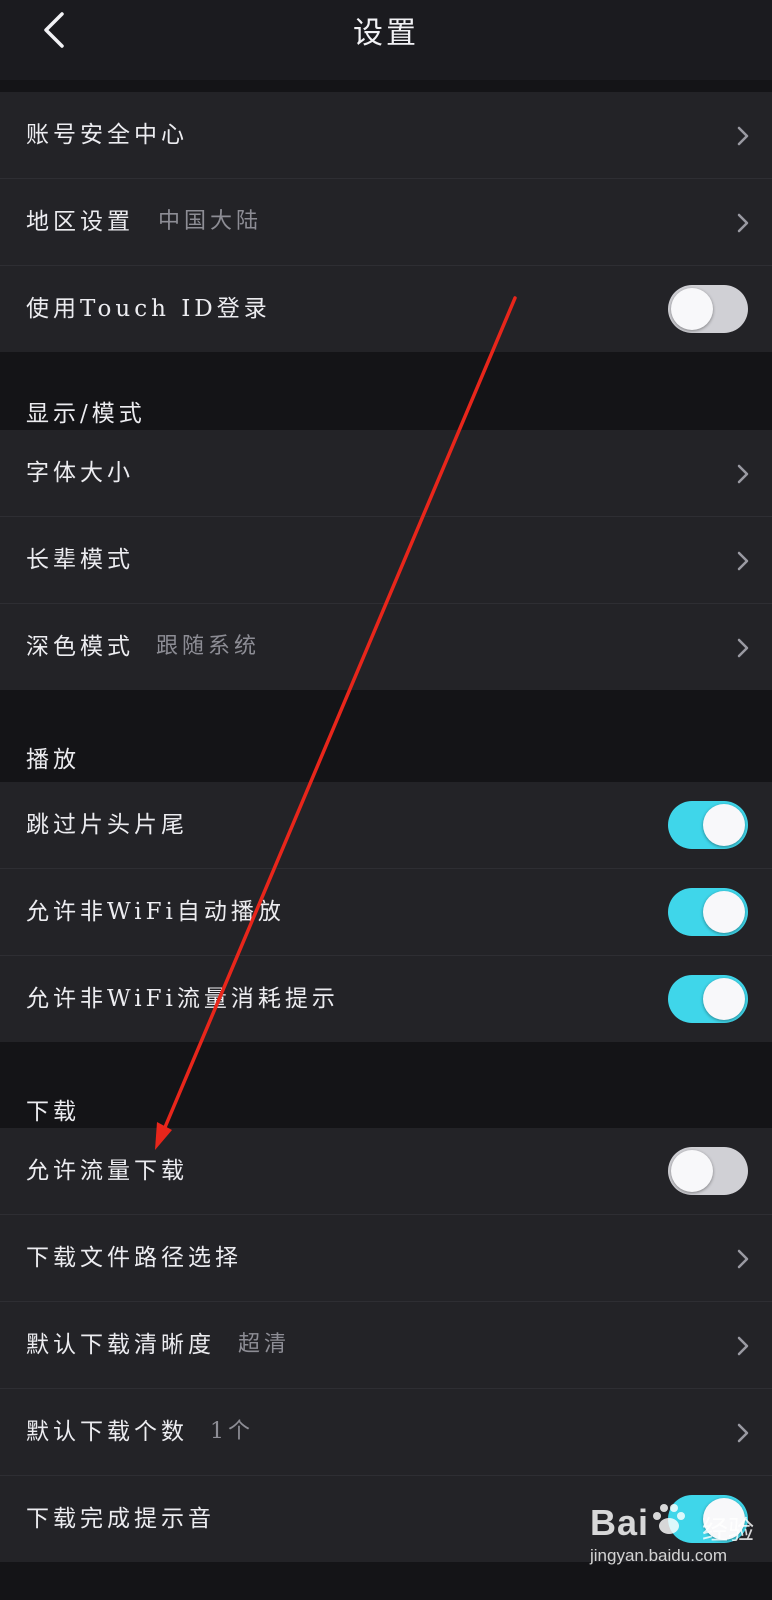  What do you see at coordinates (80, 473) in the screenshot?
I see `row-label: 字体大小` at bounding box center [80, 473].